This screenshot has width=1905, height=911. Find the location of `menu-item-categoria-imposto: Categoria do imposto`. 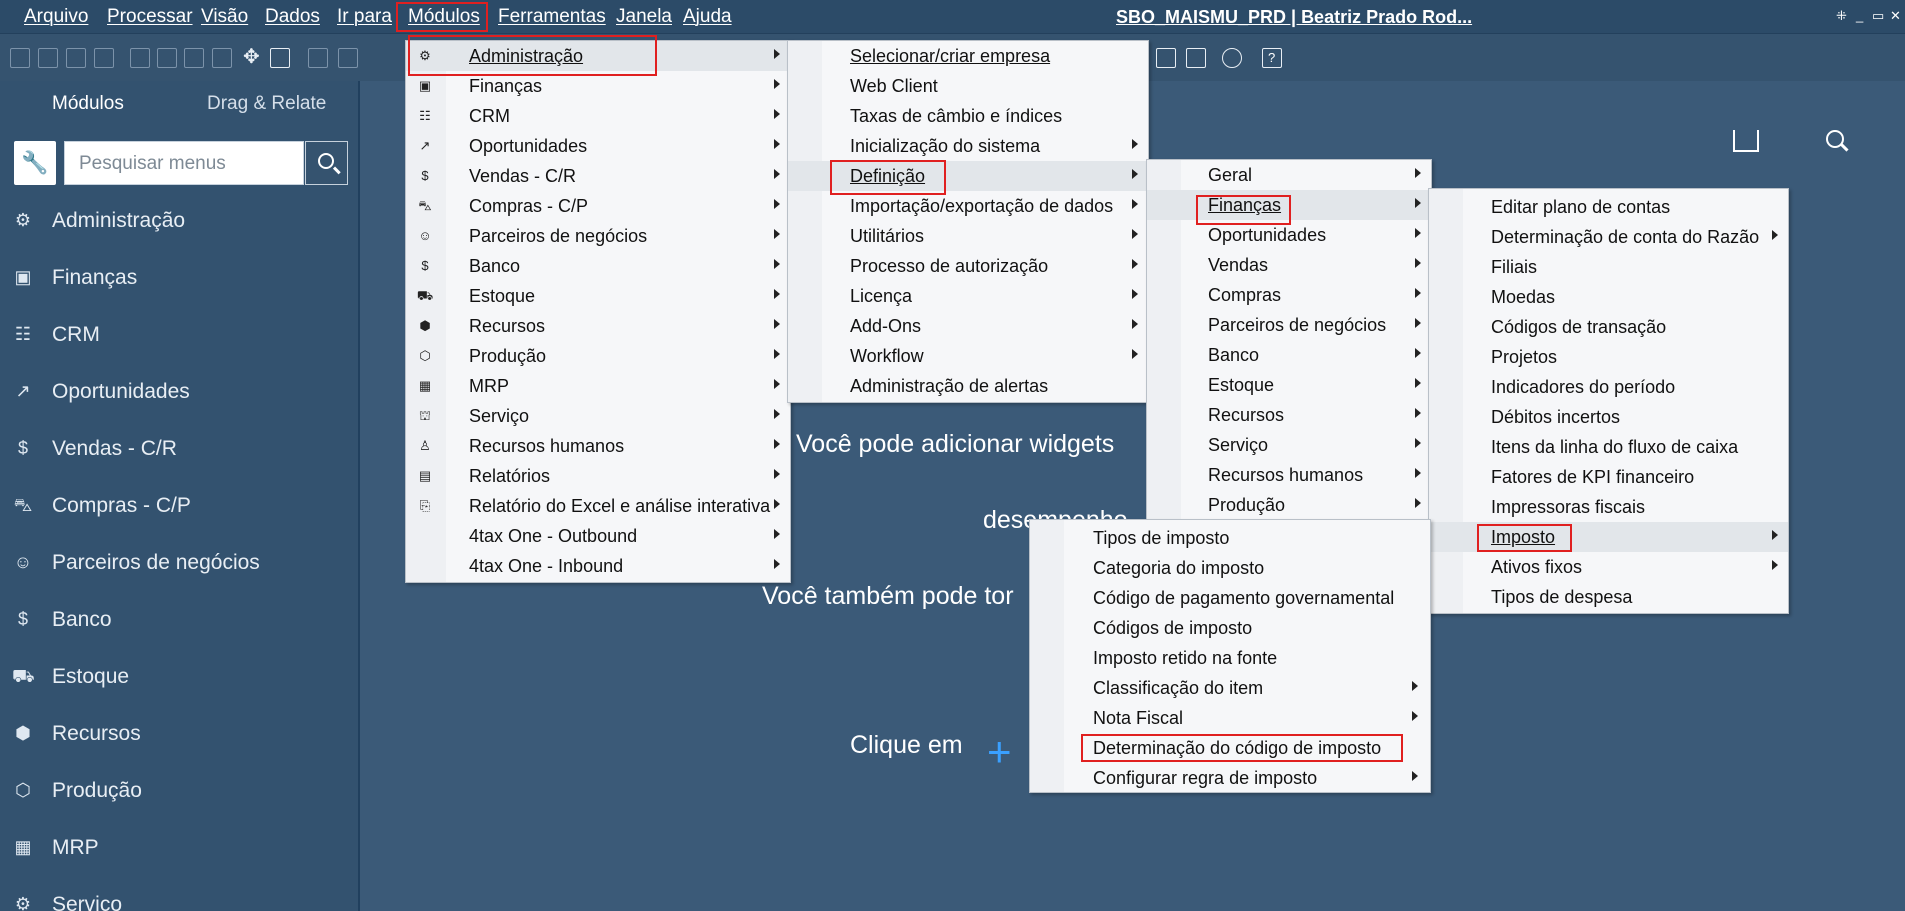

menu-item-categoria-imposto: Categoria do imposto is located at coordinates (1230, 568).